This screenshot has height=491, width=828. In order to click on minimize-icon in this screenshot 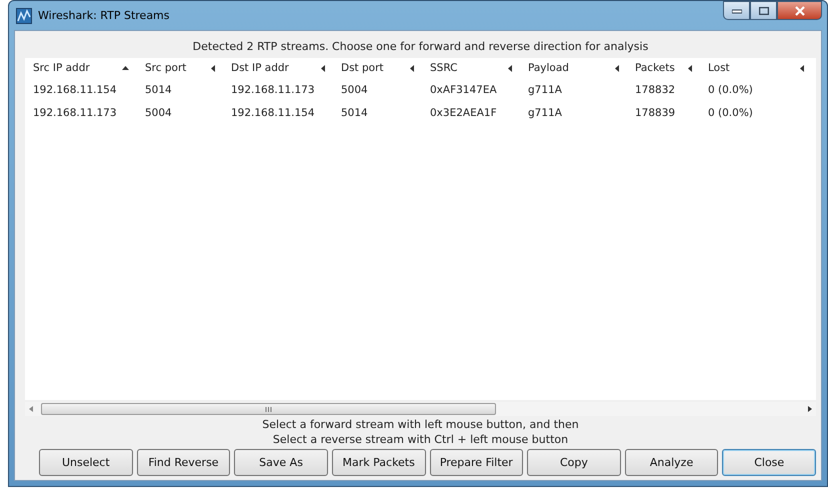, I will do `click(737, 10)`.